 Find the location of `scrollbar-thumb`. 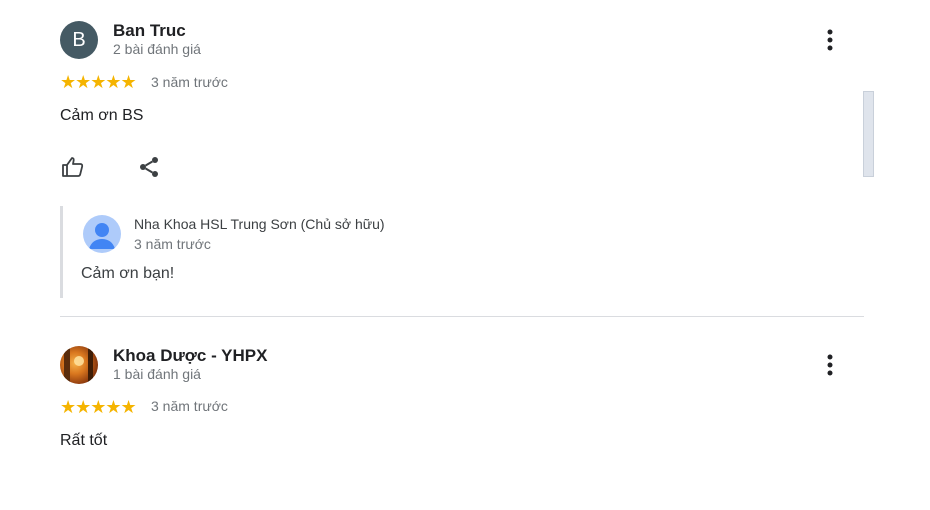

scrollbar-thumb is located at coordinates (868, 134).